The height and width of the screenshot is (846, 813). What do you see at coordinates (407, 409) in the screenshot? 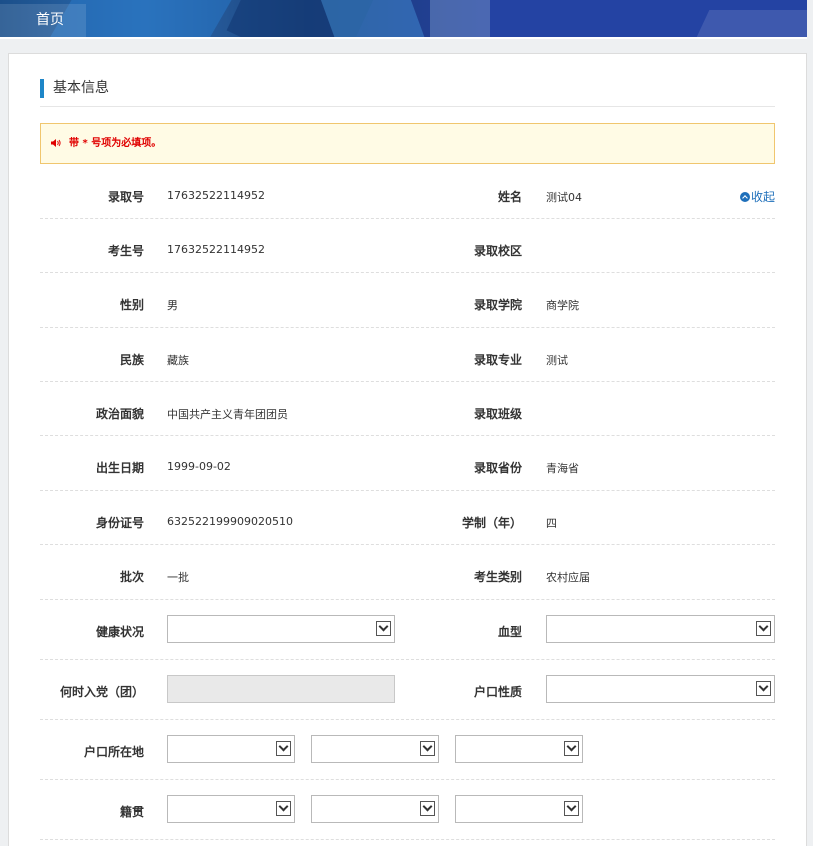
I see `info-row: 政治面貌 中国共产主义青年团团员 录取班级` at bounding box center [407, 409].